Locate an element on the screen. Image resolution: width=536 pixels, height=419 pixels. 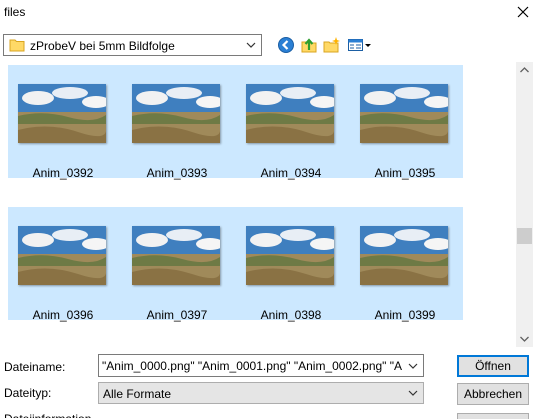
view-grid-icon is located at coordinates (359, 45).